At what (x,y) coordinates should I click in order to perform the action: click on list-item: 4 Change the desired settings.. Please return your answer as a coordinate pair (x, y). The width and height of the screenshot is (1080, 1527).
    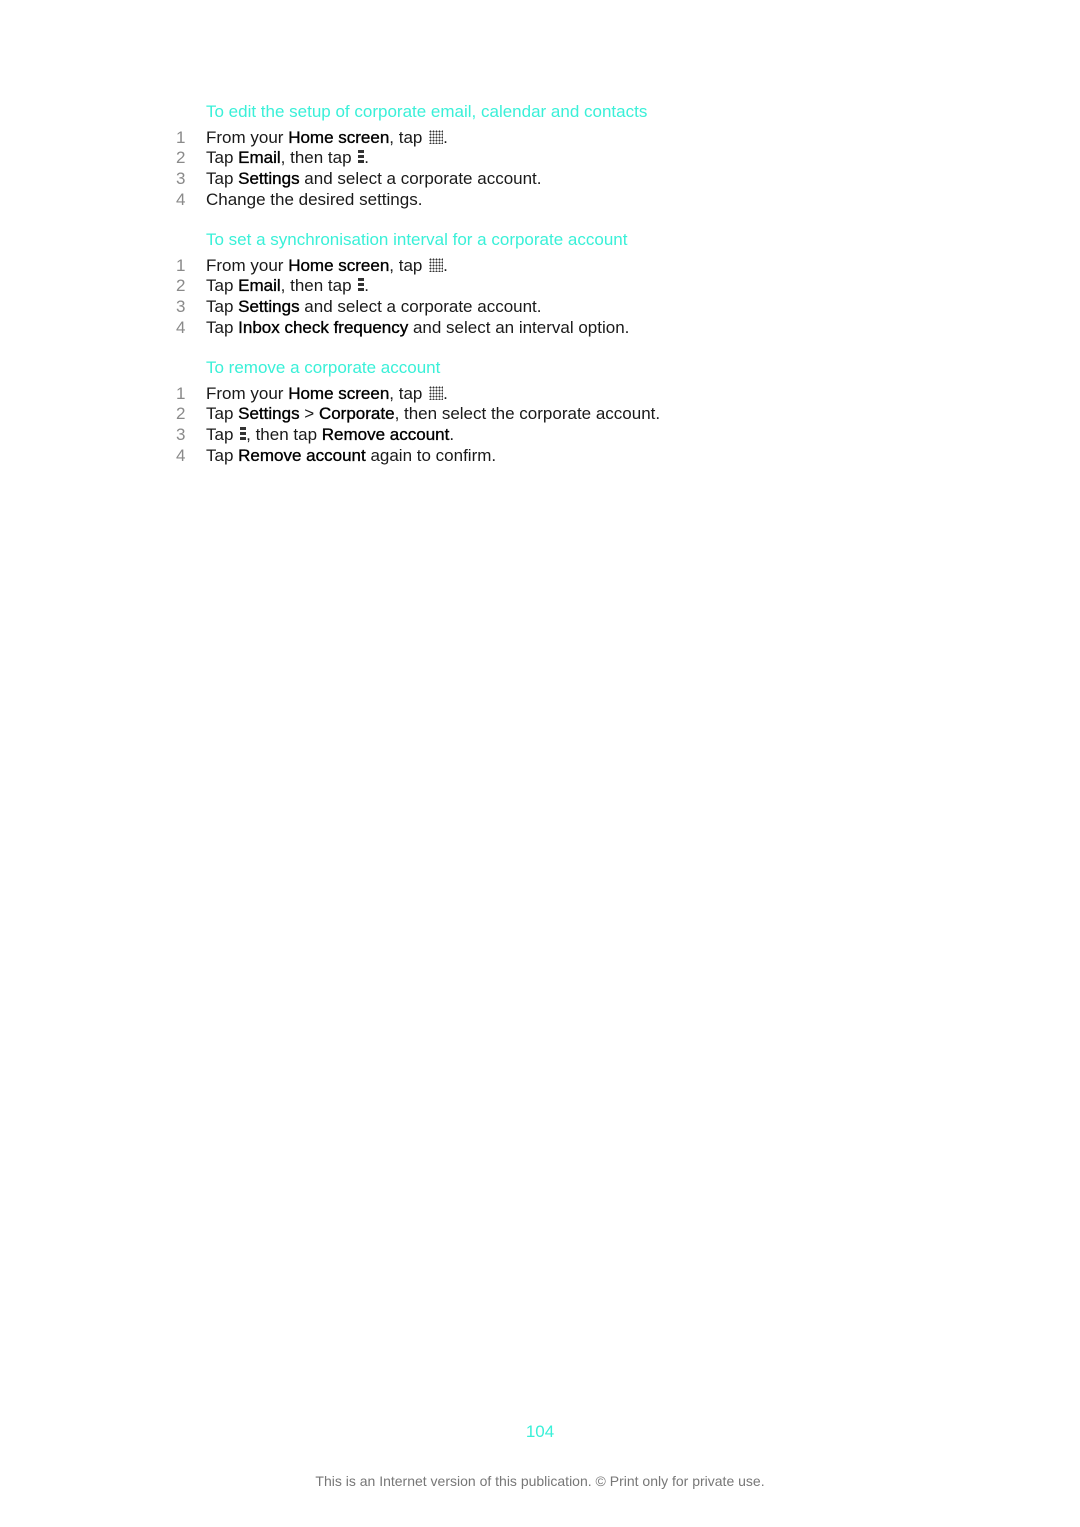
    Looking at the image, I should click on (540, 200).